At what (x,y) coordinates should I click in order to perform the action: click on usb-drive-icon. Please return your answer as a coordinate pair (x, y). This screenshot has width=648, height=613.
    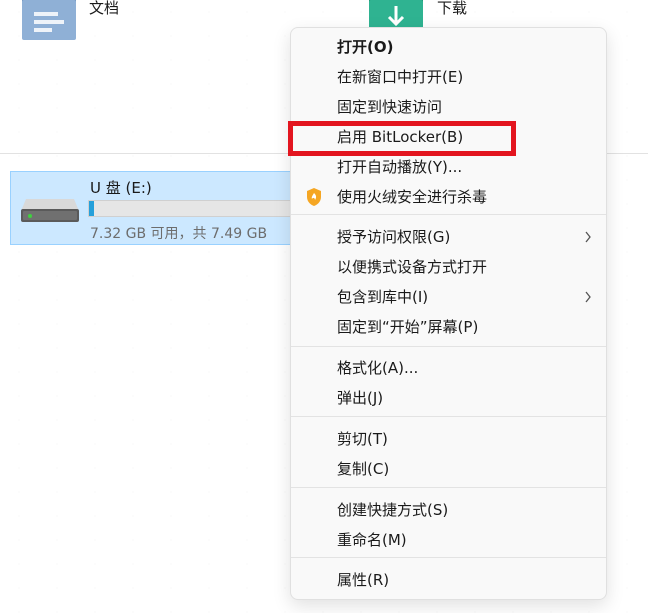
    Looking at the image, I should click on (50, 210).